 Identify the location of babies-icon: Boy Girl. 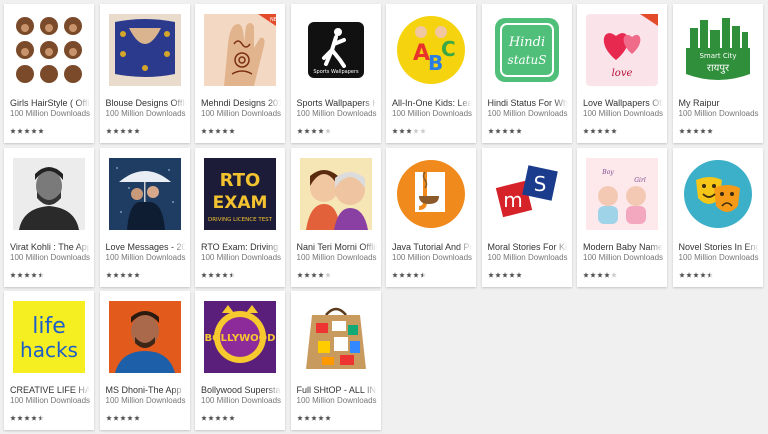
(622, 193).